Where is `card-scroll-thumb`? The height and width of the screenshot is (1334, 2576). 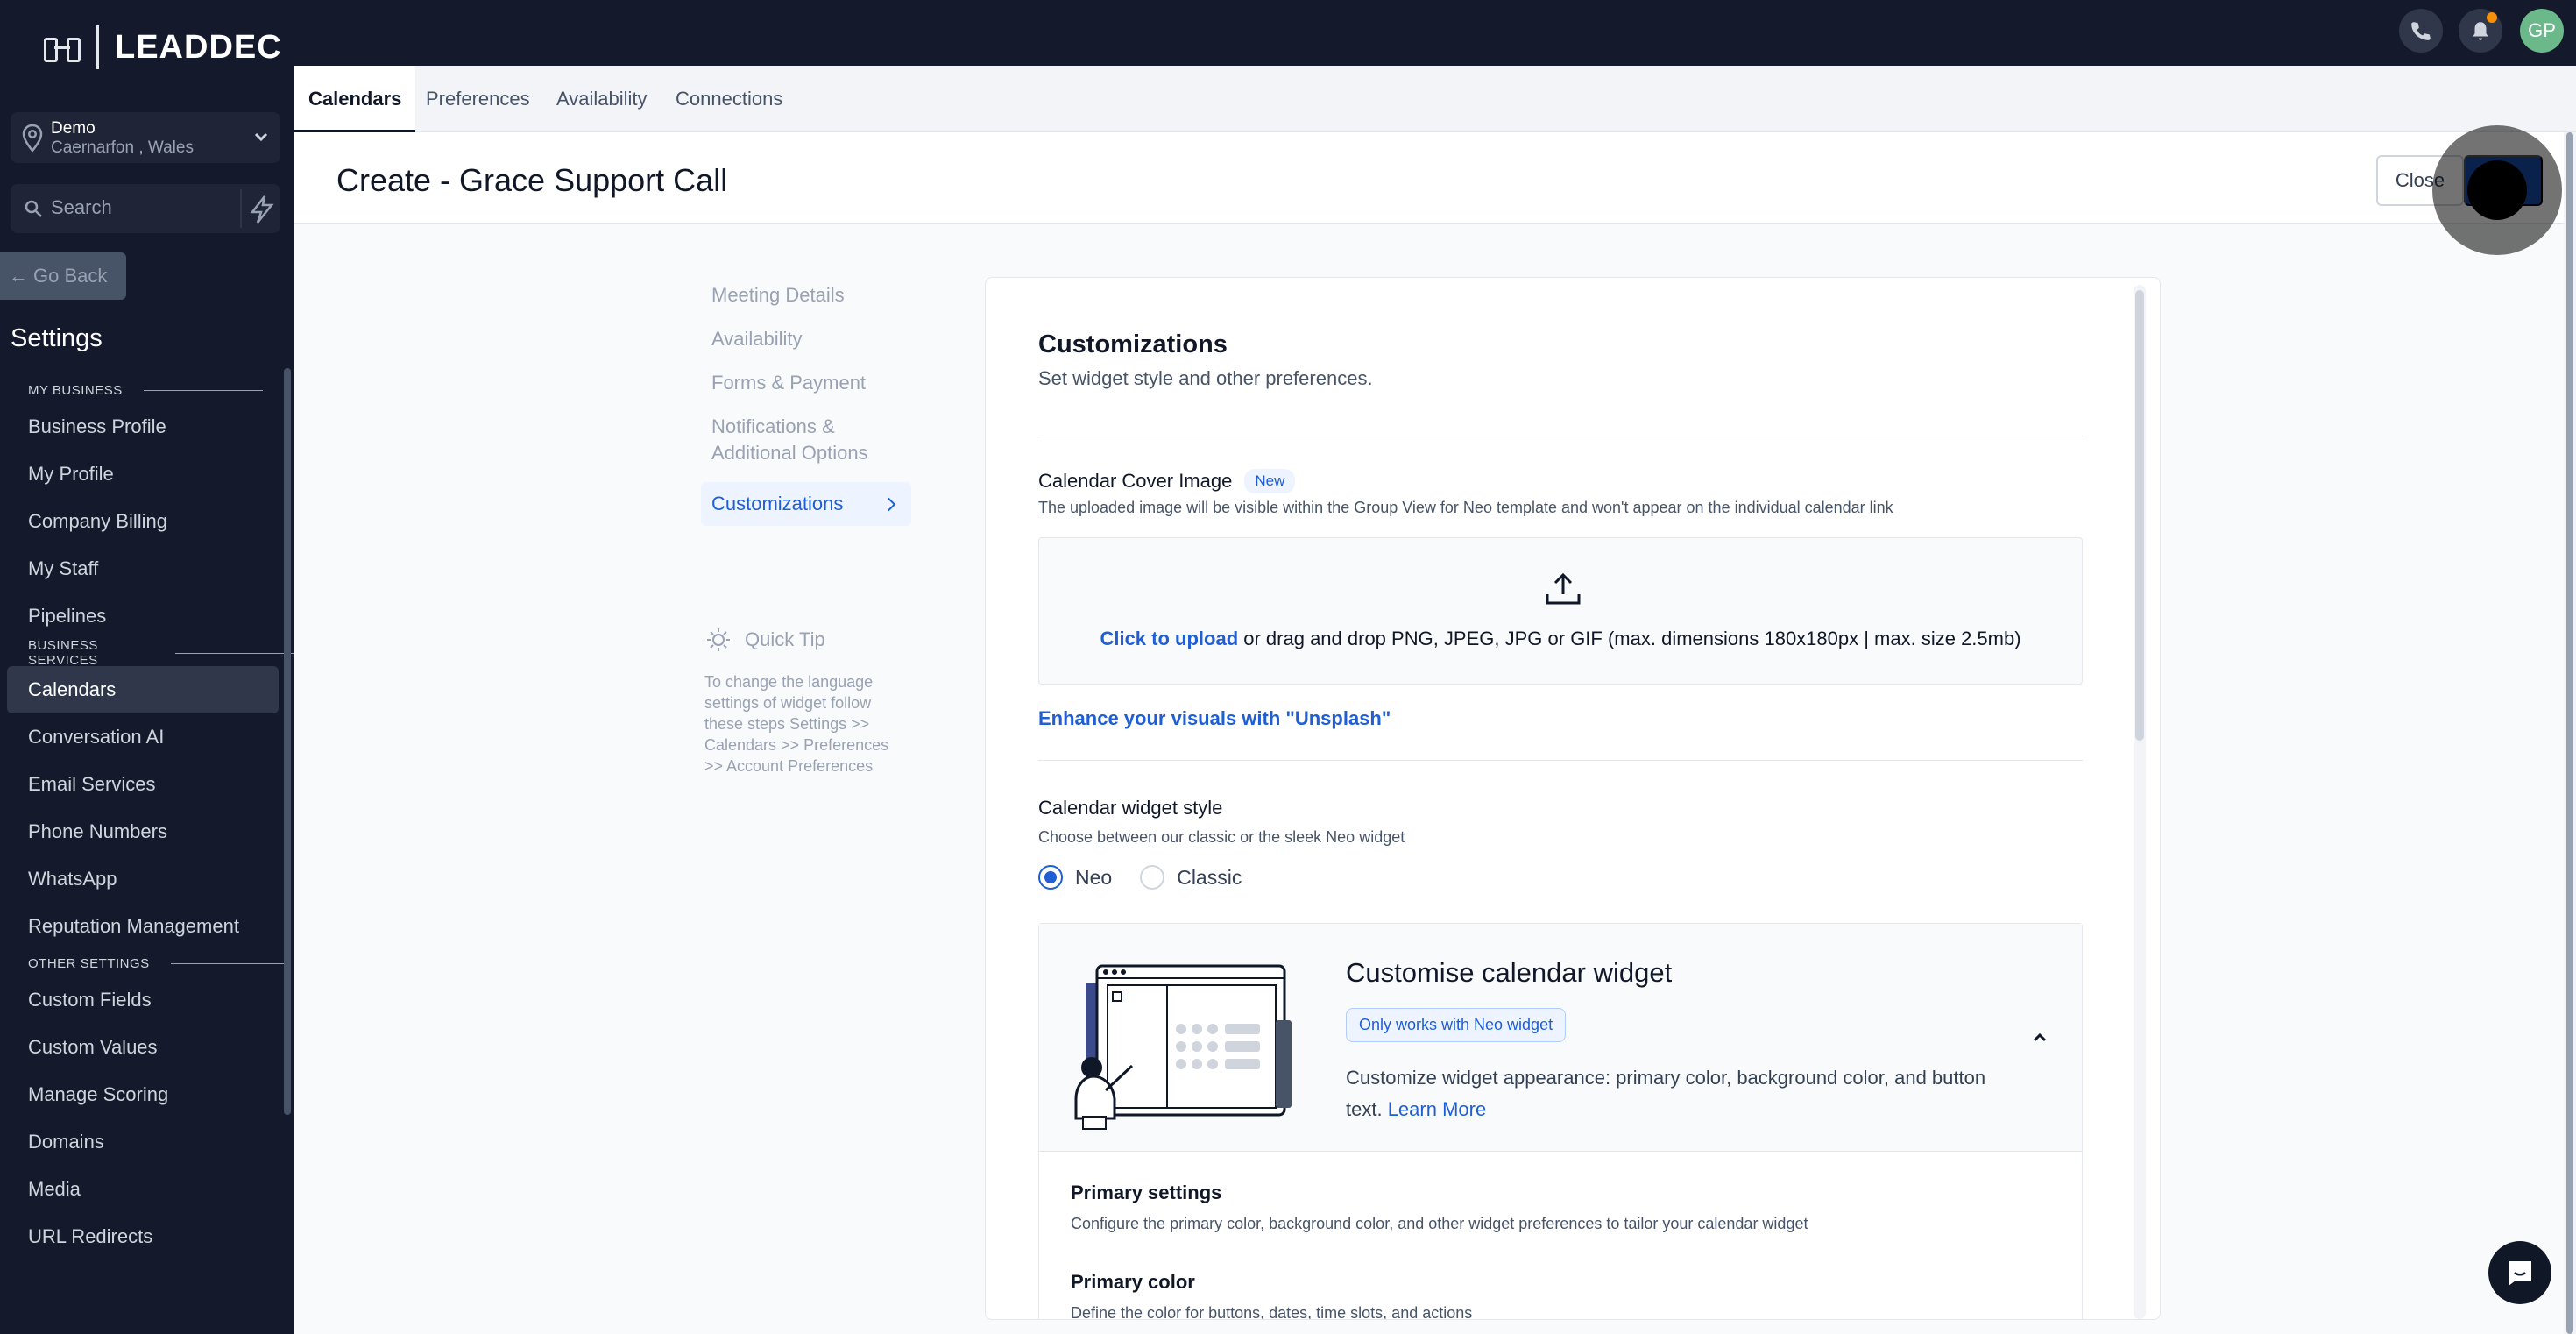 card-scroll-thumb is located at coordinates (2139, 515).